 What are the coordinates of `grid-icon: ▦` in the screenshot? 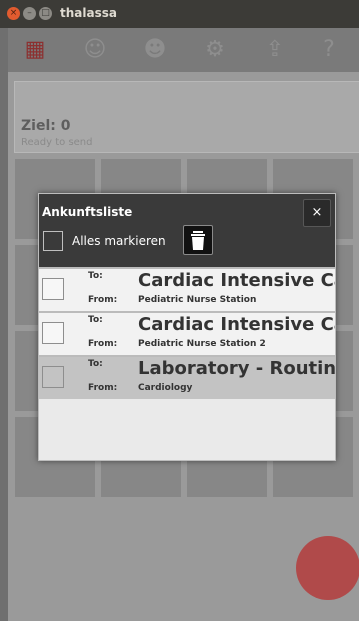 It's located at (35, 50).